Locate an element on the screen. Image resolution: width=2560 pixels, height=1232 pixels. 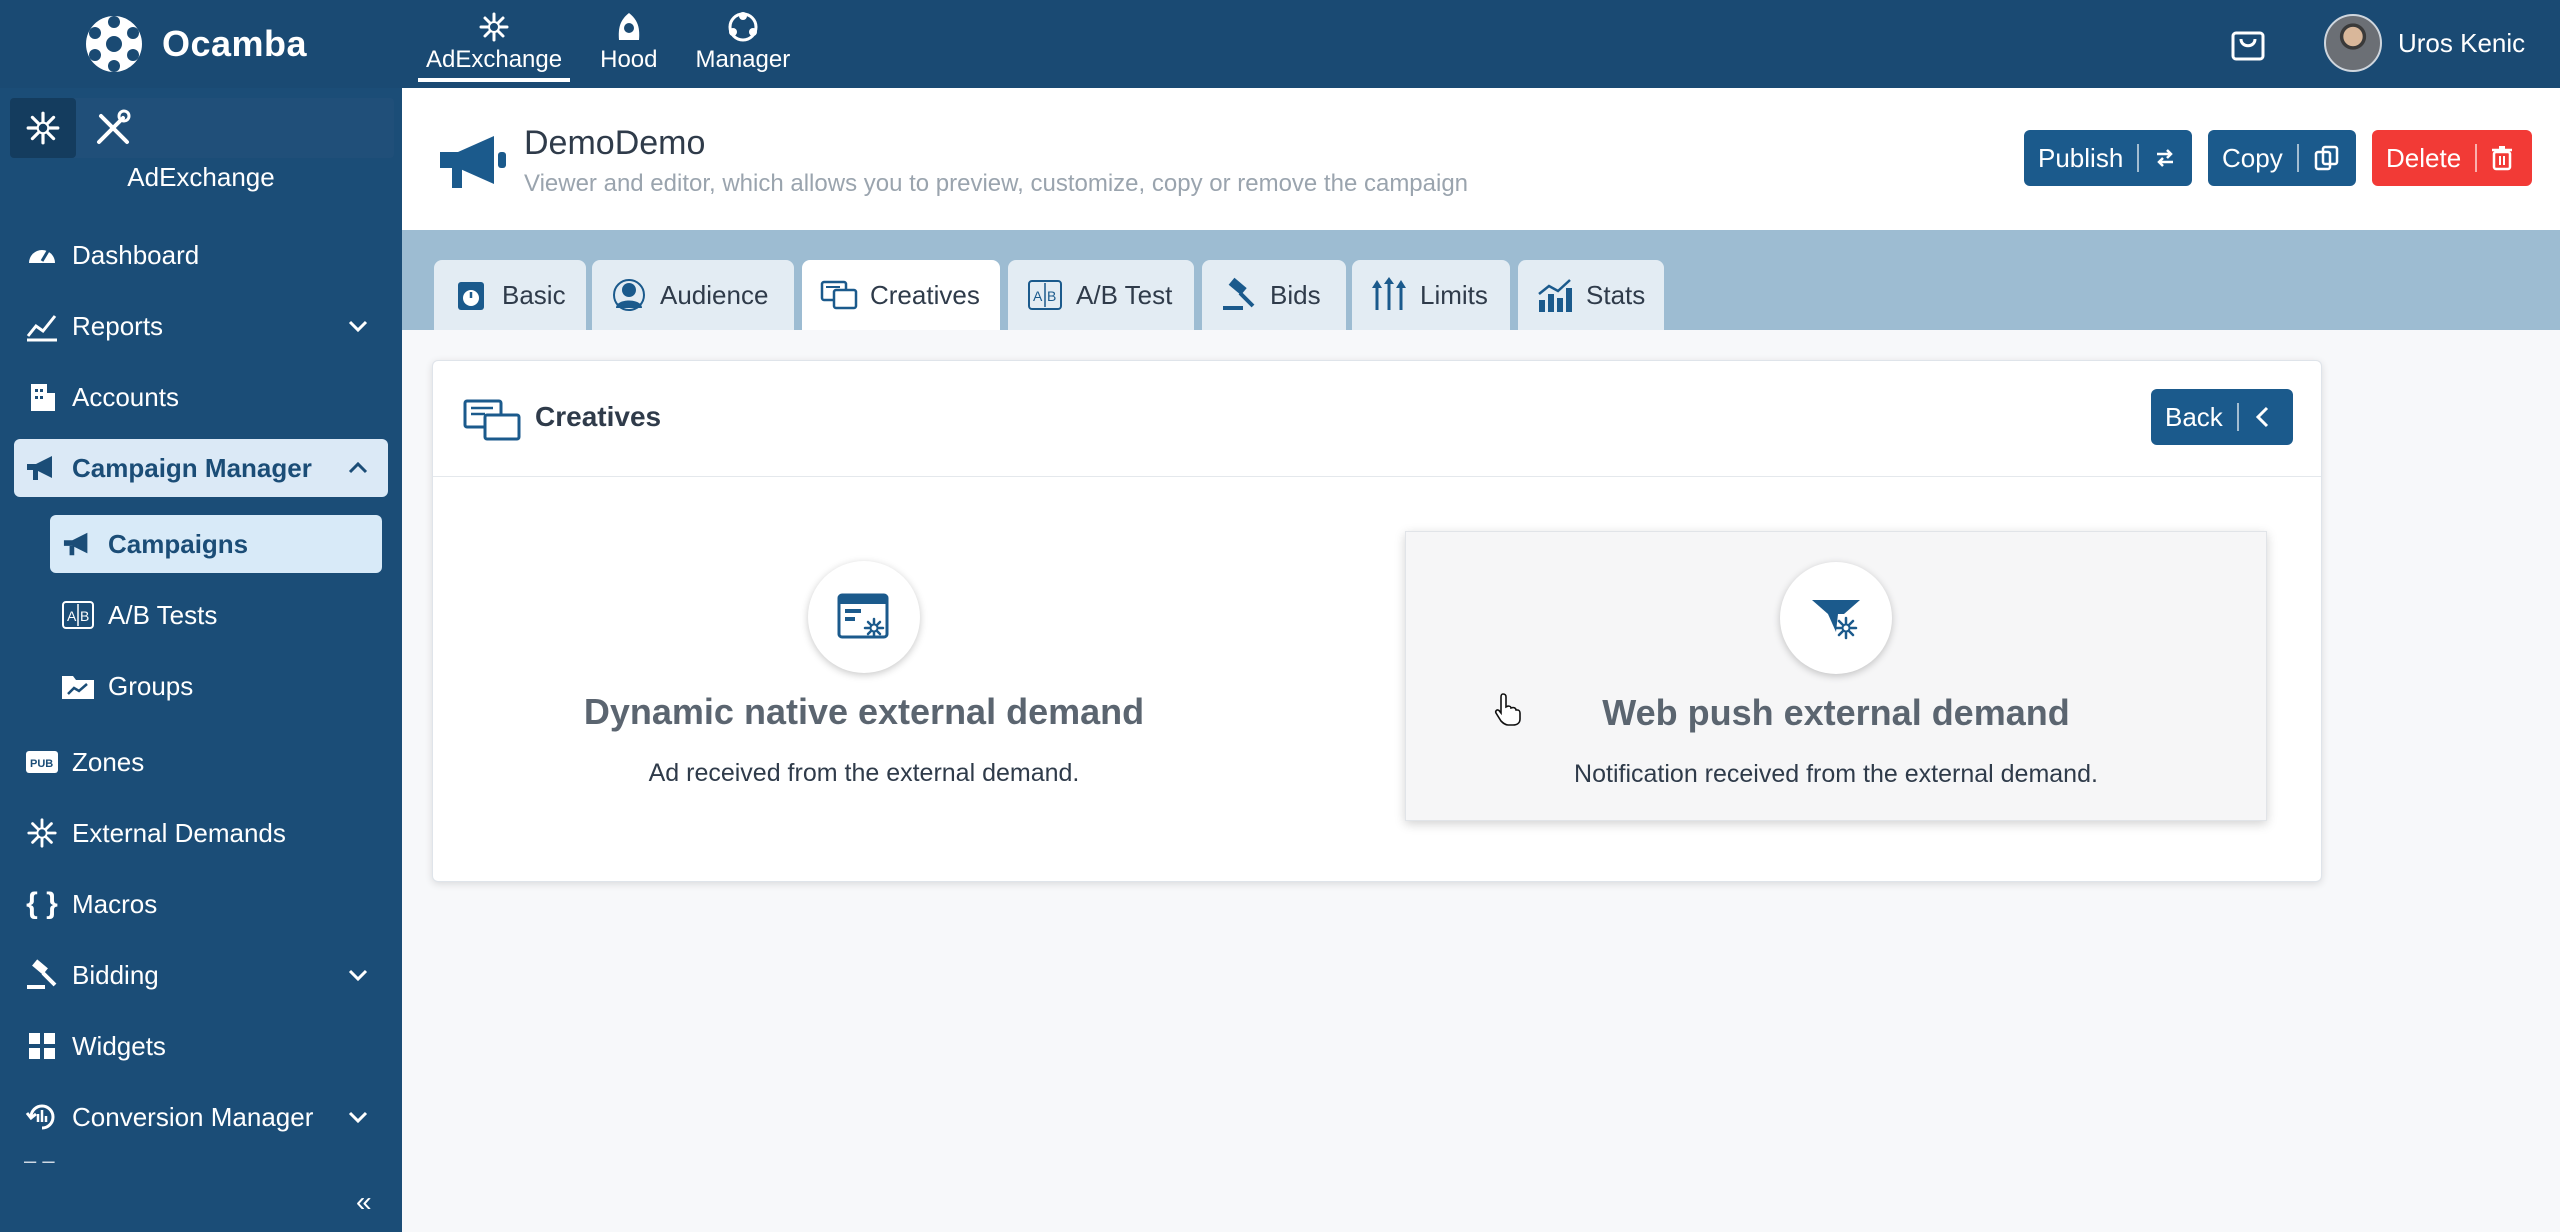
sidebar-item-macros: { } Macros is located at coordinates (201, 904).